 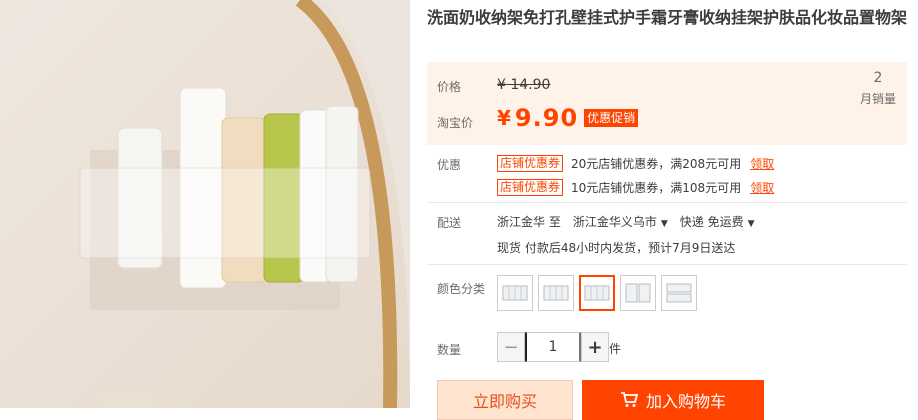 I want to click on cart-icon, so click(x=629, y=400).